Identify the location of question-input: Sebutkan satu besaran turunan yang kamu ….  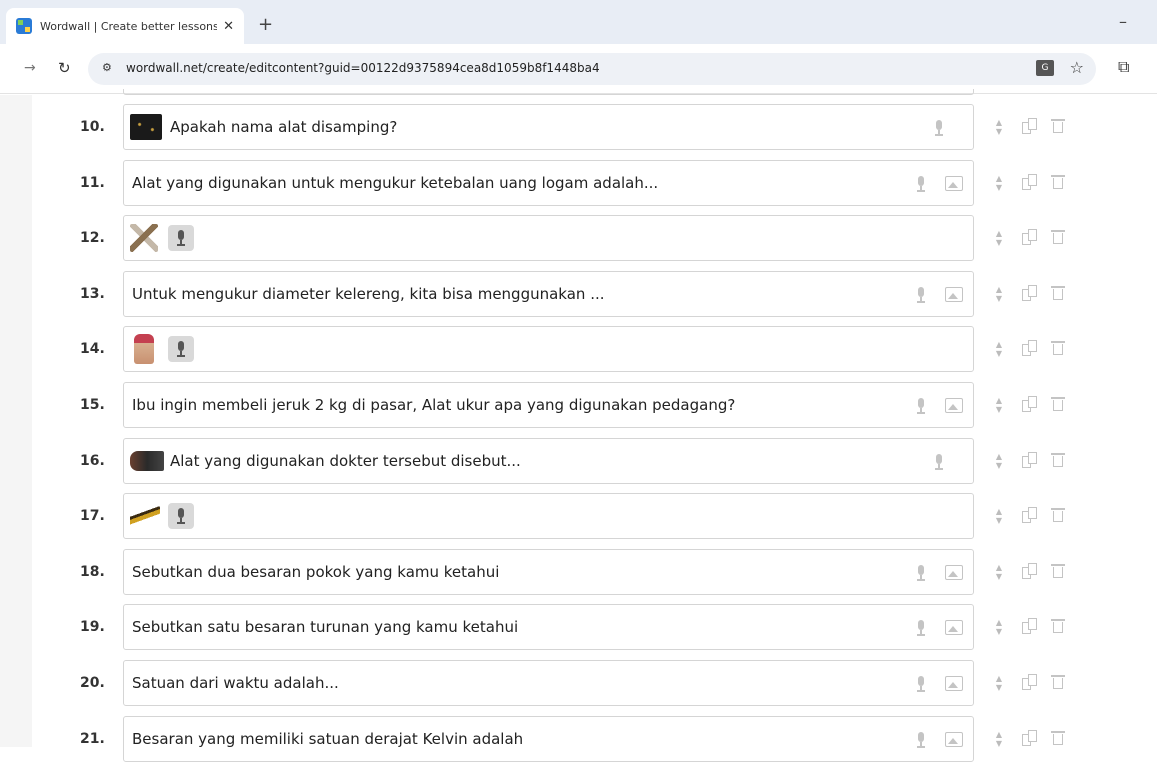
(548, 627).